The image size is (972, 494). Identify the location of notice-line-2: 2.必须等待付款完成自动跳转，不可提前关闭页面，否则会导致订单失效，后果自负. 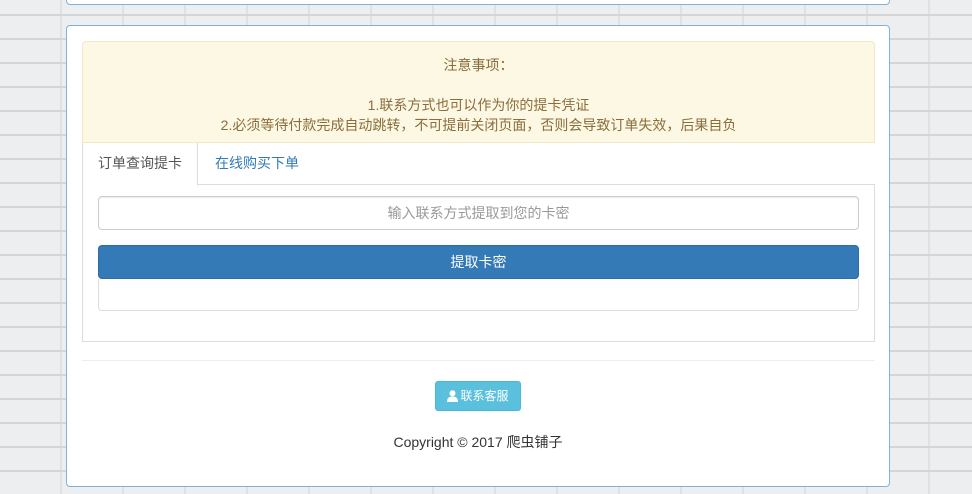
(478, 125).